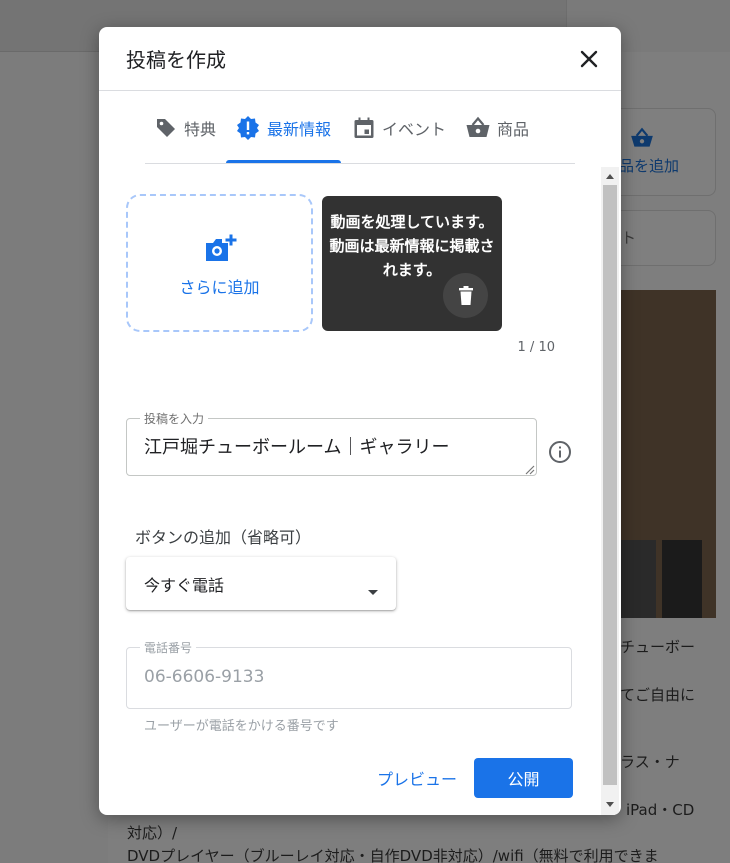 This screenshot has height=863, width=730. What do you see at coordinates (152, 833) in the screenshot?
I see `background-text: 対応）/` at bounding box center [152, 833].